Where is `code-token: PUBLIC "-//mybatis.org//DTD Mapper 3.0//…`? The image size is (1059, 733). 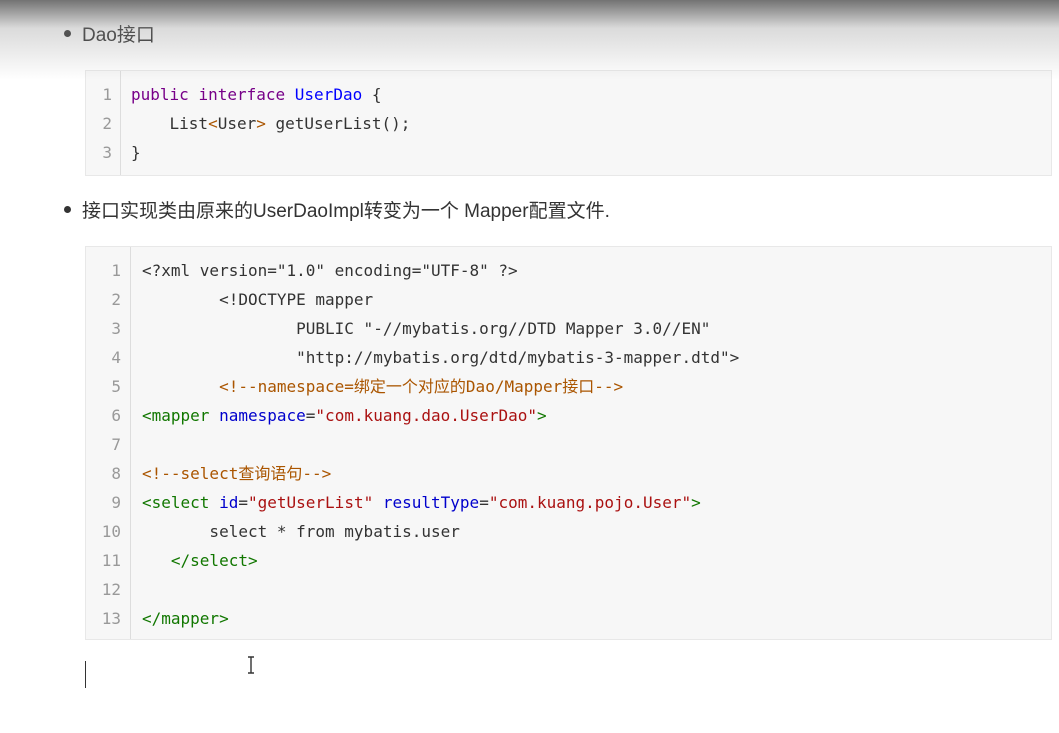 code-token: PUBLIC "-//mybatis.org//DTD Mapper 3.0//… is located at coordinates (426, 328).